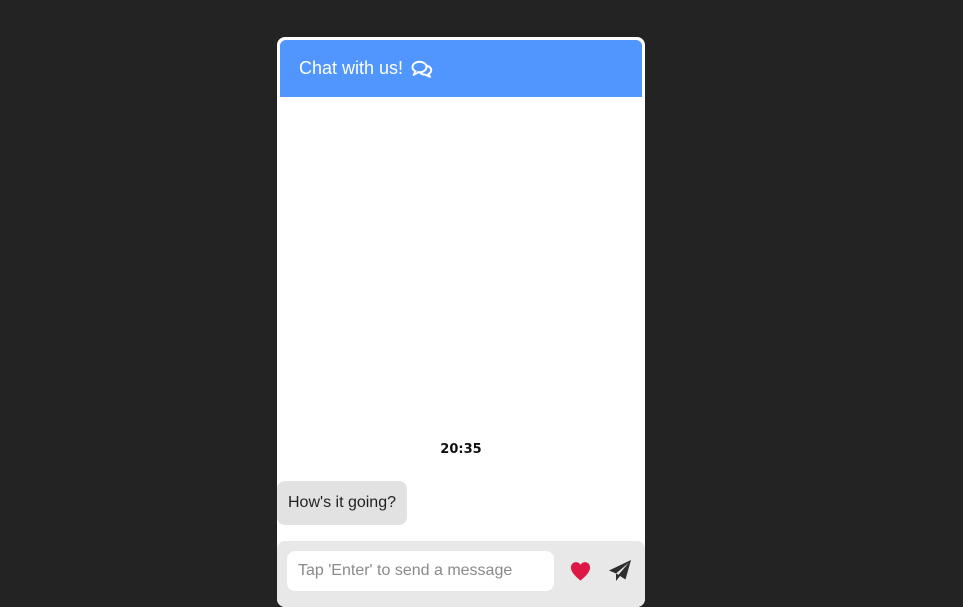 The height and width of the screenshot is (607, 963). What do you see at coordinates (461, 449) in the screenshot?
I see `message-timestamp: 20:35` at bounding box center [461, 449].